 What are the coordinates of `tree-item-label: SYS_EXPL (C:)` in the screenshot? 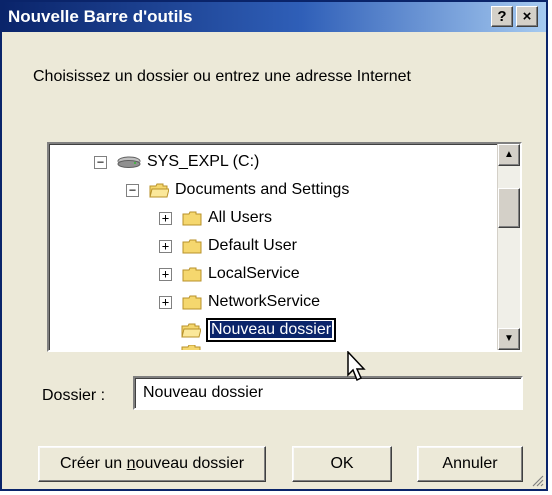 It's located at (203, 161).